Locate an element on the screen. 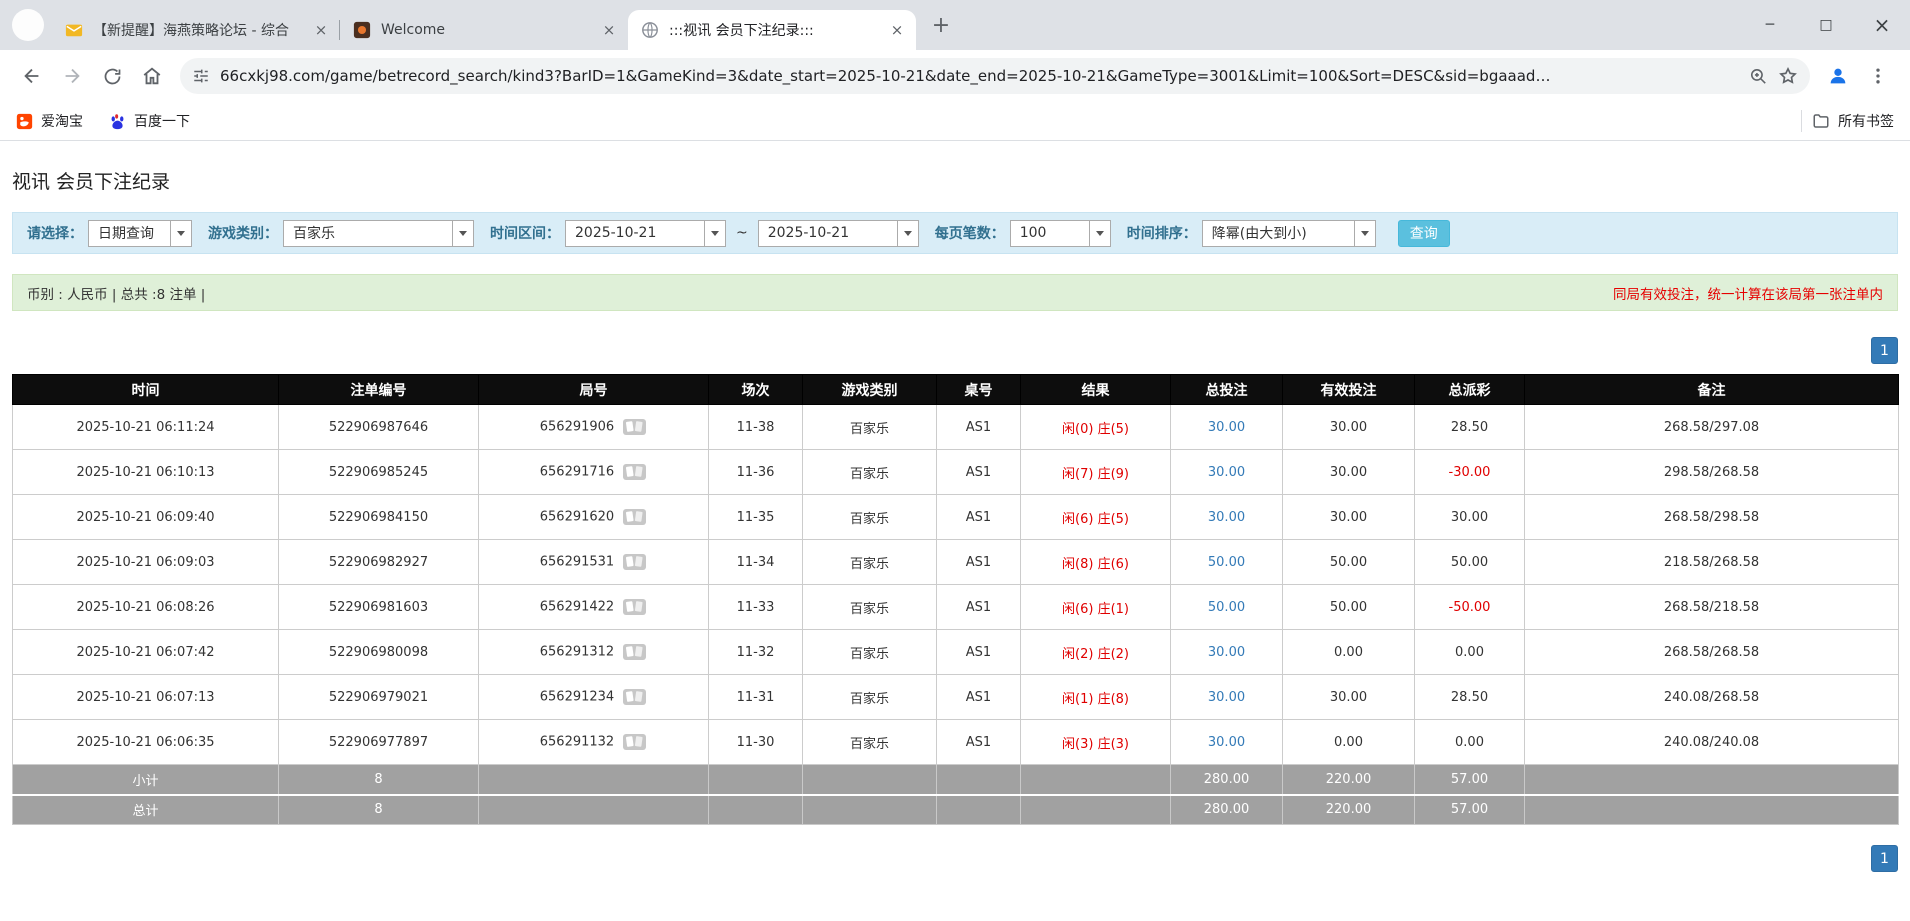 This screenshot has height=921, width=1910. header-payout: 总派彩 is located at coordinates (1469, 389).